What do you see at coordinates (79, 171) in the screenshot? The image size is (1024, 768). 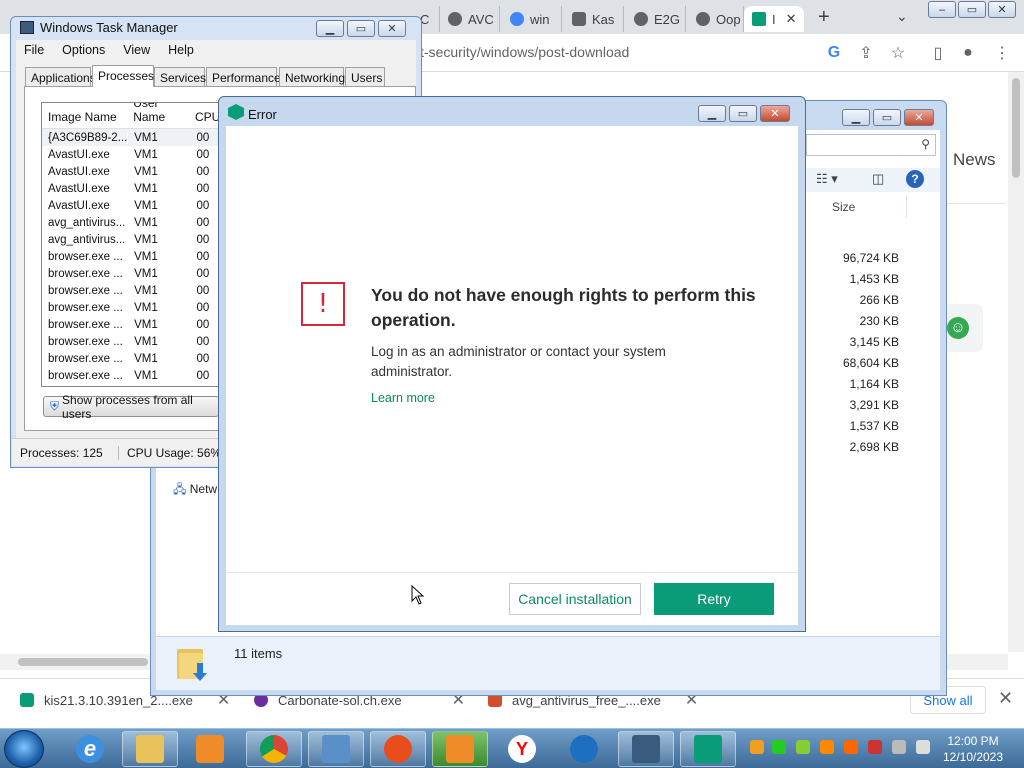 I see `process-image-cell: AvastUI.exe` at bounding box center [79, 171].